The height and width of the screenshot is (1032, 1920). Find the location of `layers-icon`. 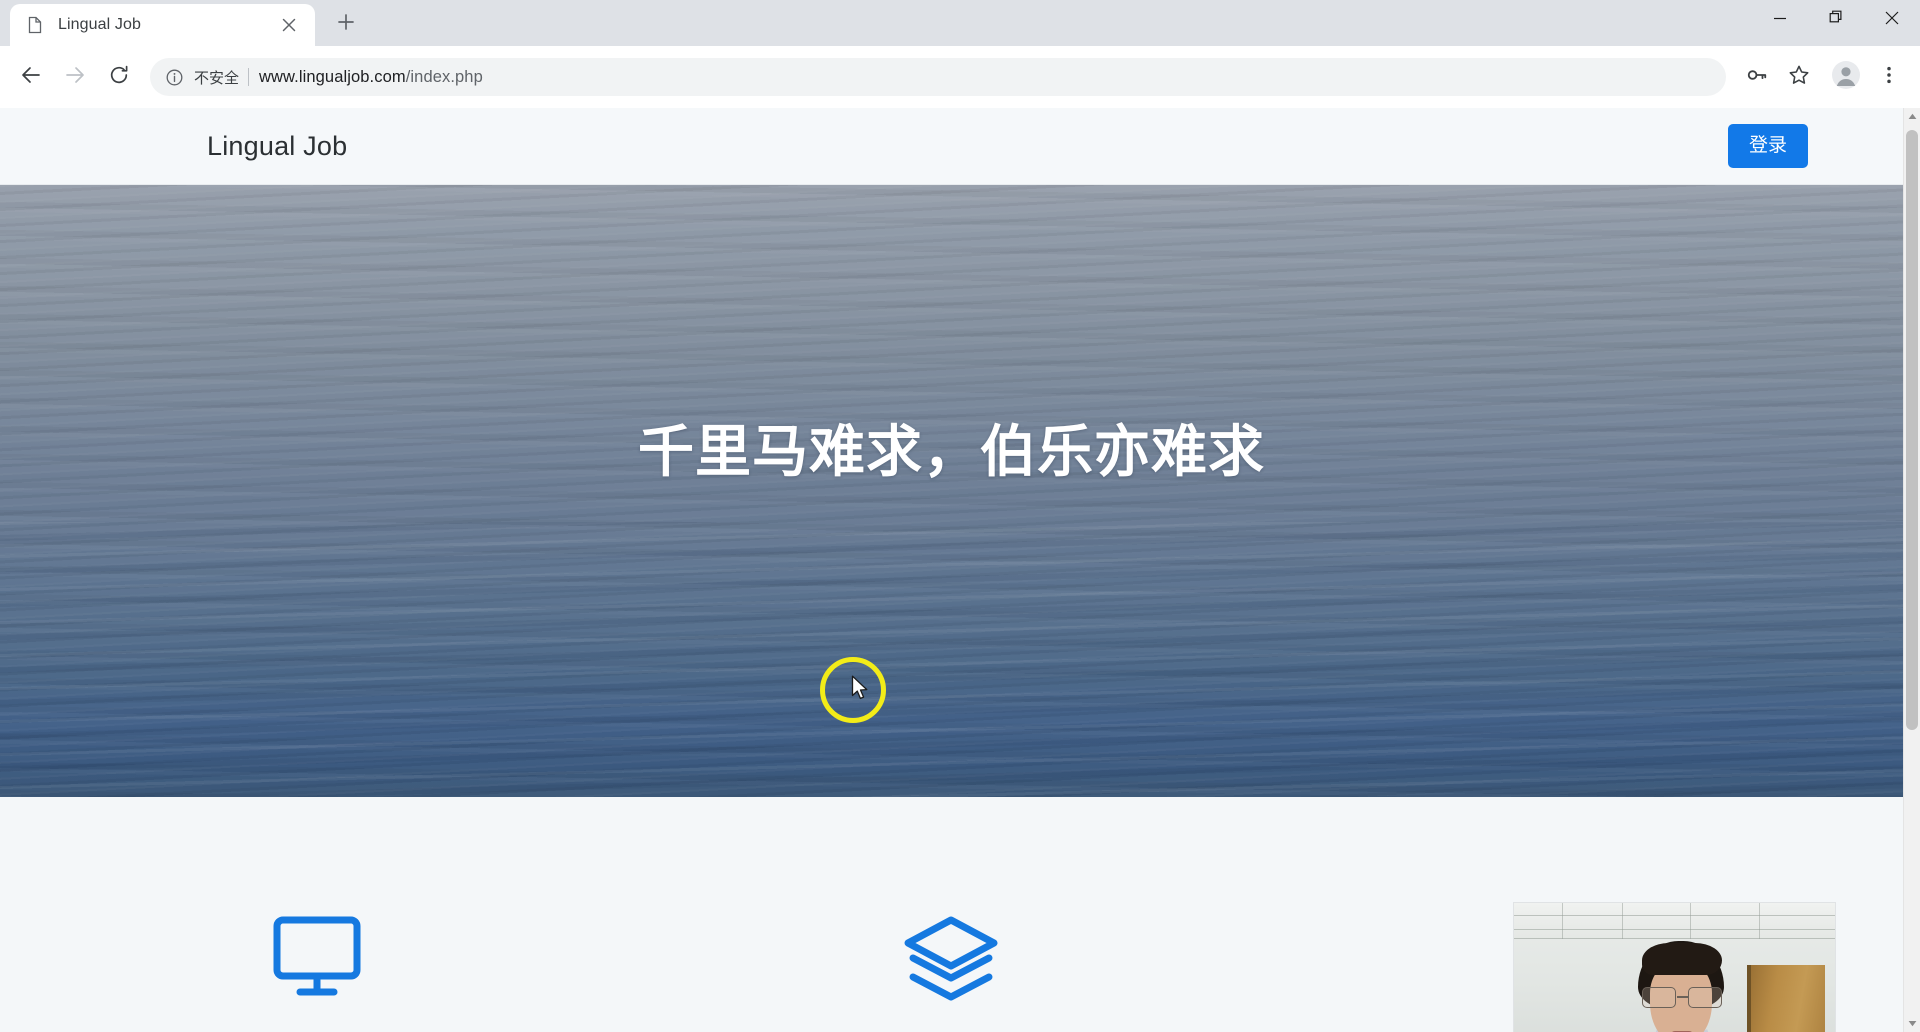

layers-icon is located at coordinates (951, 963).